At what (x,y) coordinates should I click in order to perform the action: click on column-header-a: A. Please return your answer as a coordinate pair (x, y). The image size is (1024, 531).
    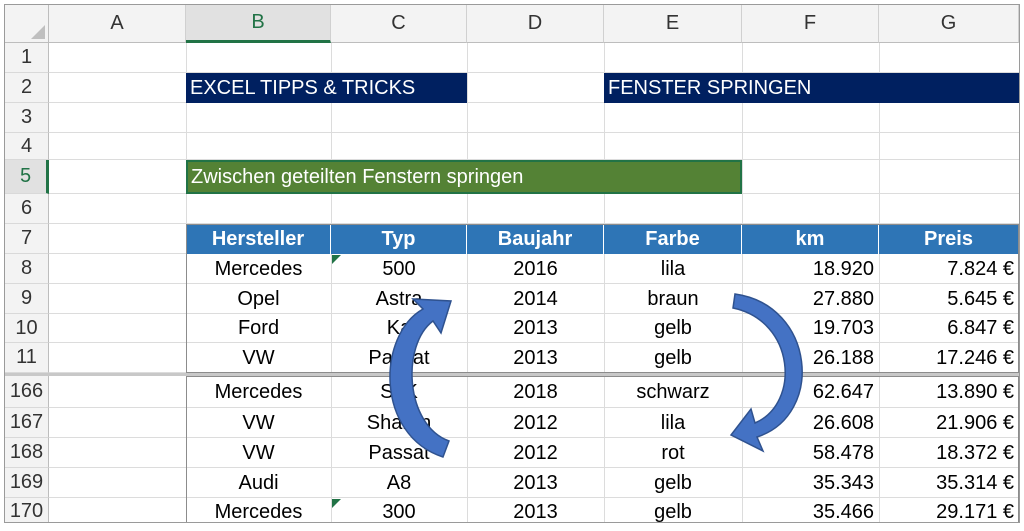
    Looking at the image, I should click on (117, 24).